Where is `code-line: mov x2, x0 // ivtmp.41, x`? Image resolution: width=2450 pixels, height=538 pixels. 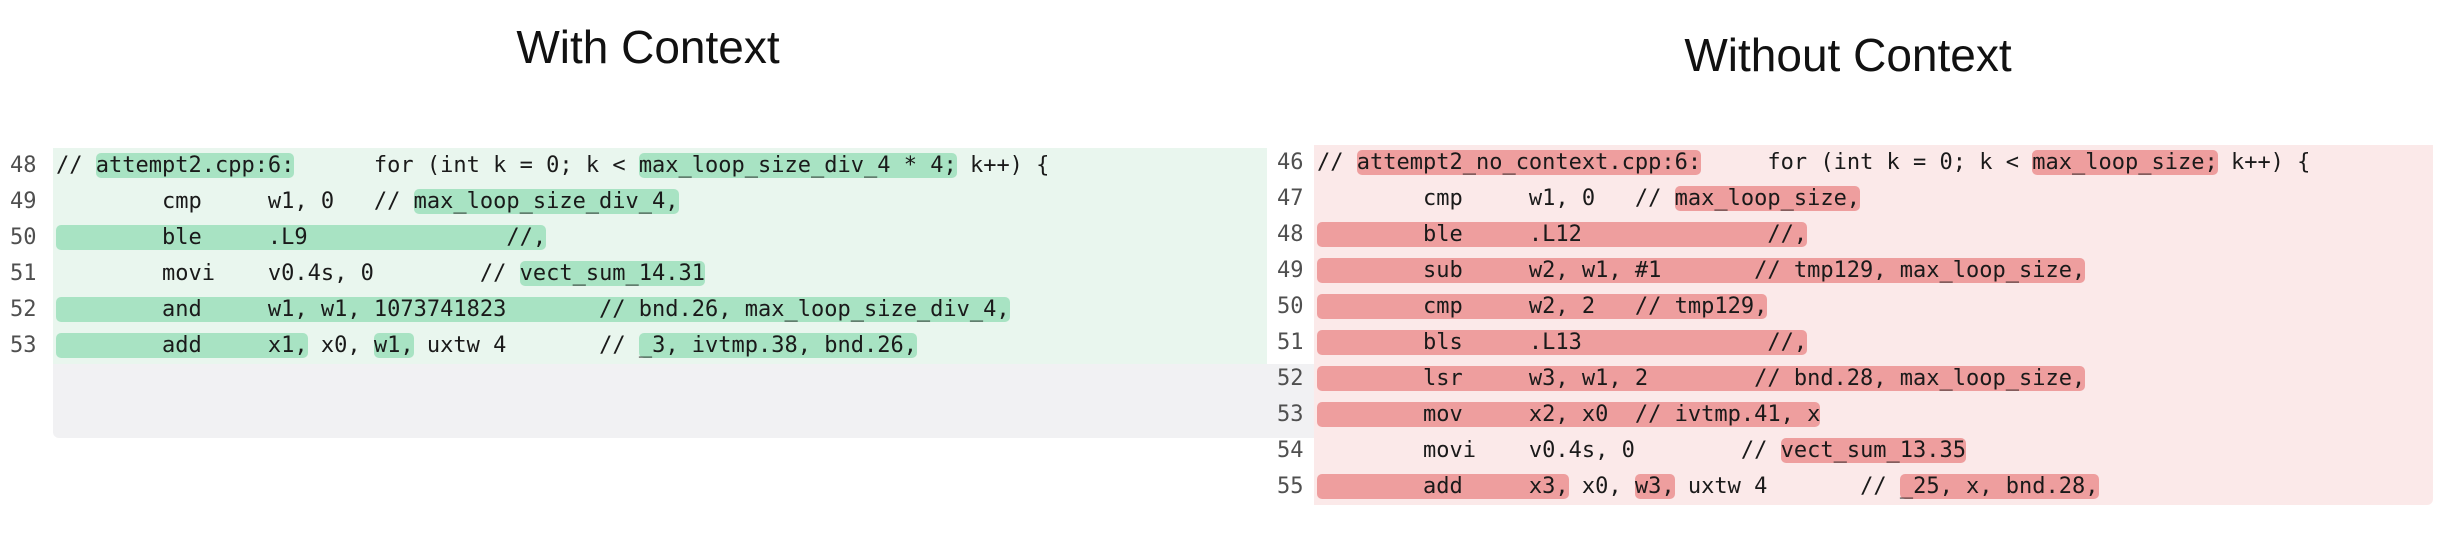
code-line: mov x2, x0 // ivtmp.41, x is located at coordinates (1569, 415).